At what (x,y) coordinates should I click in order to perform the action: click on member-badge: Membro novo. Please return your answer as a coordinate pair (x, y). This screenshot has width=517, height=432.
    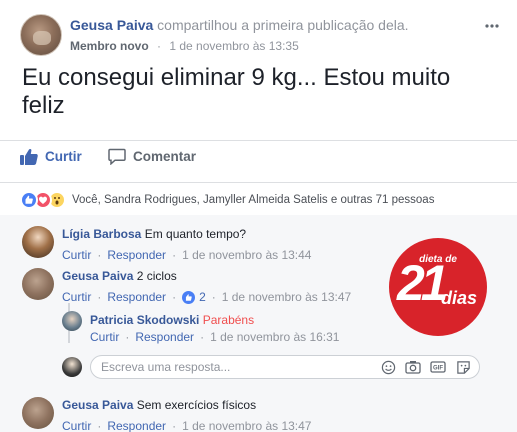
    Looking at the image, I should click on (109, 46).